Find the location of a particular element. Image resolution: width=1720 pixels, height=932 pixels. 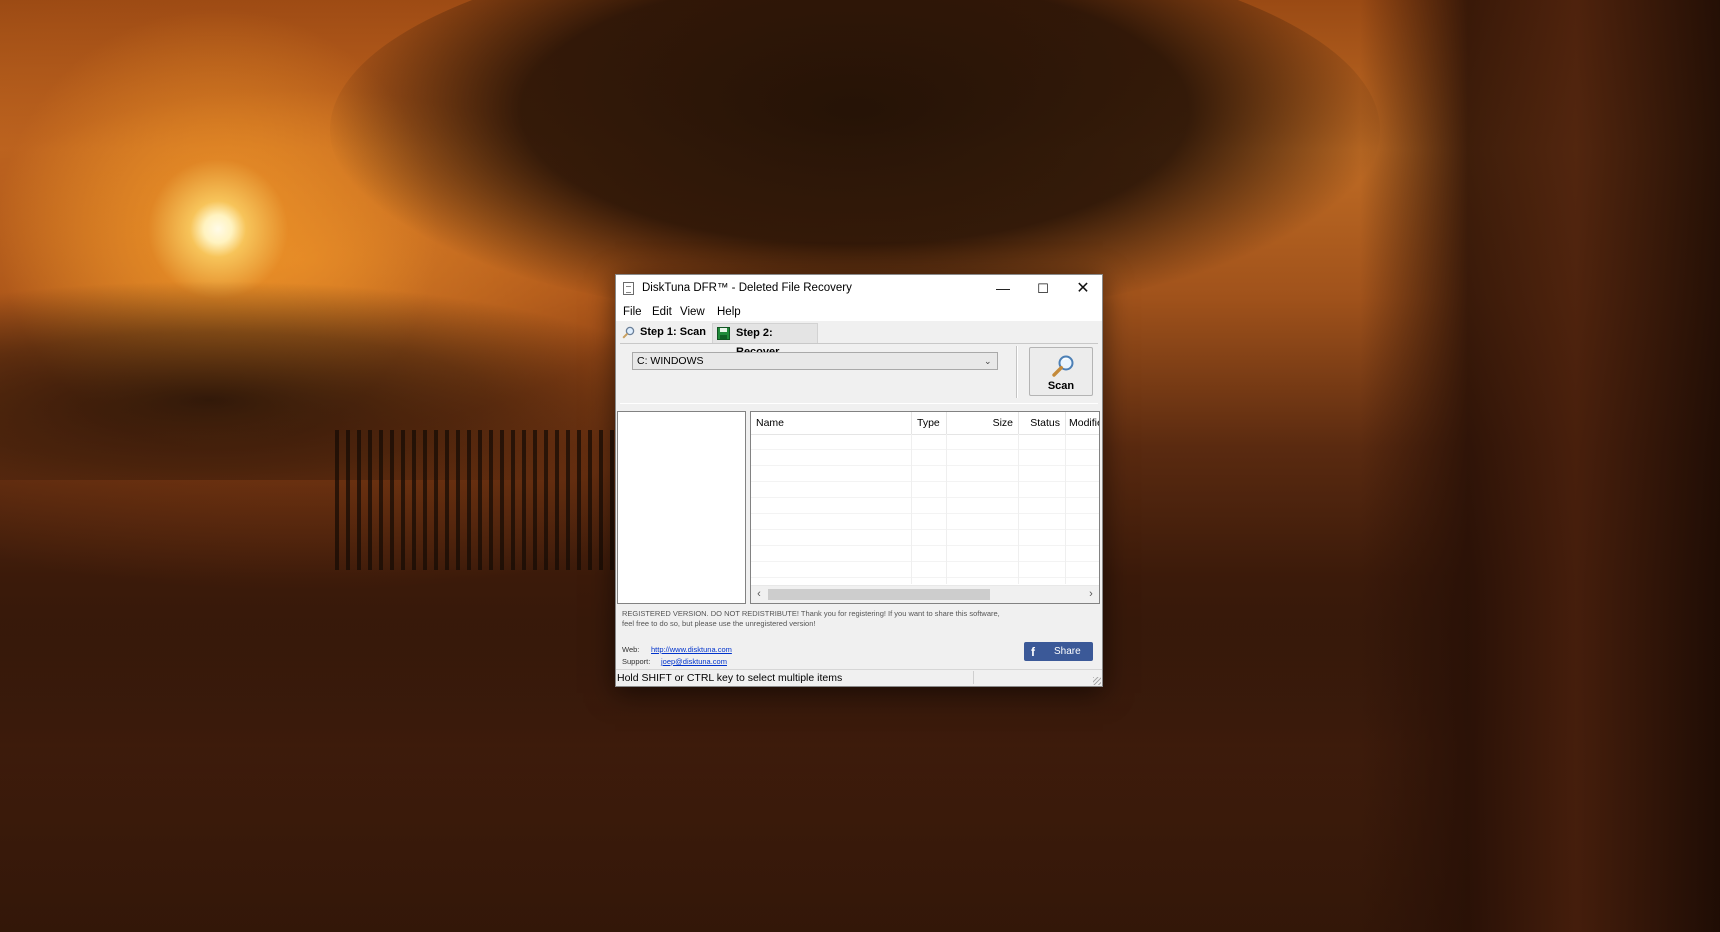

support-label: Support: is located at coordinates (636, 661).